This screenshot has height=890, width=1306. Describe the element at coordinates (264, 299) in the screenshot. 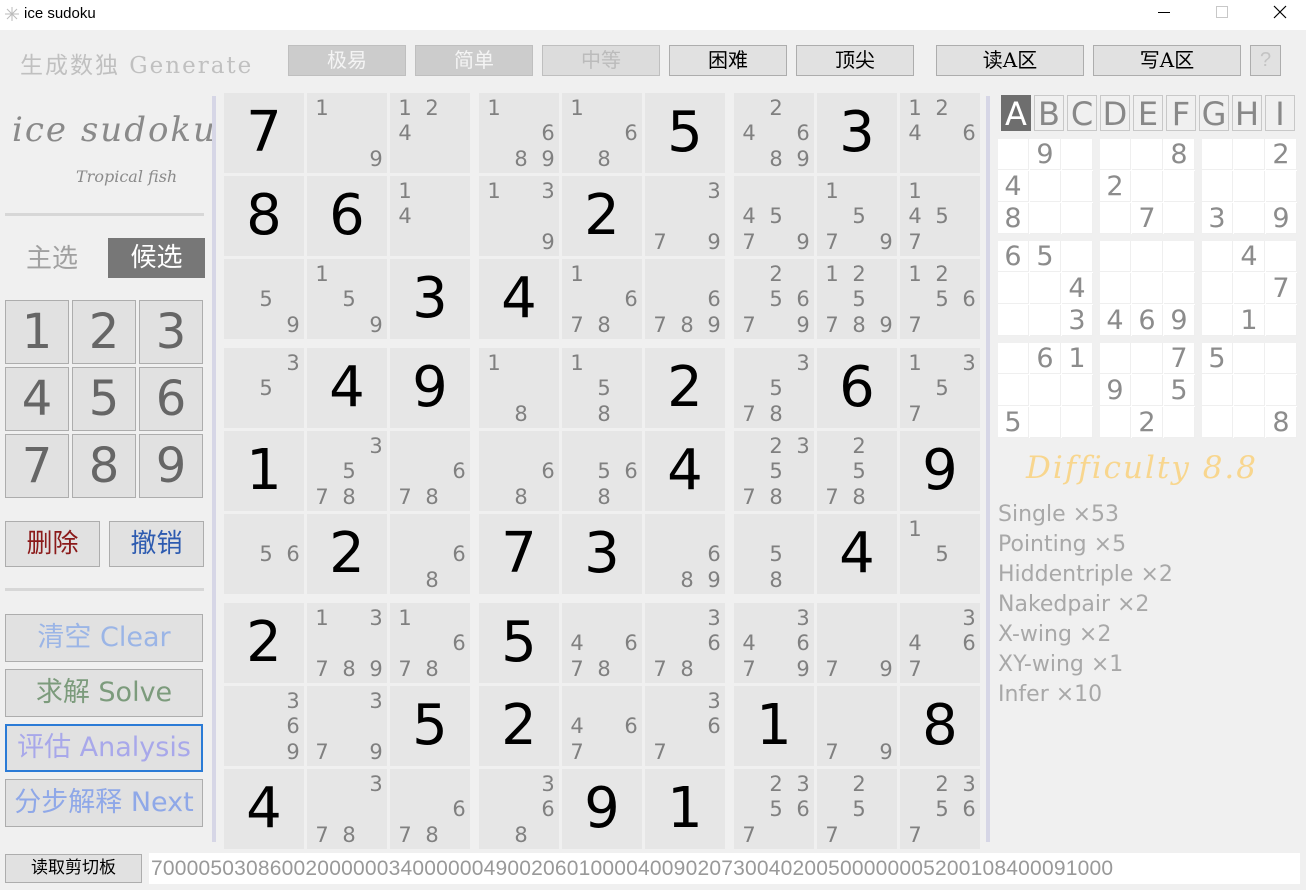

I see `sudoku-cell: 59` at that location.